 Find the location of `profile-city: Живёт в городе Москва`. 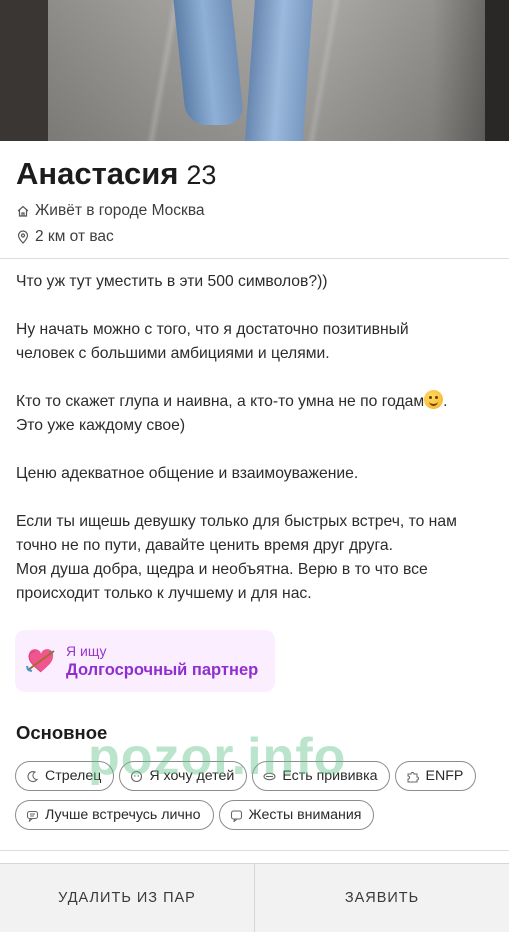

profile-city: Живёт в городе Москва is located at coordinates (110, 211).